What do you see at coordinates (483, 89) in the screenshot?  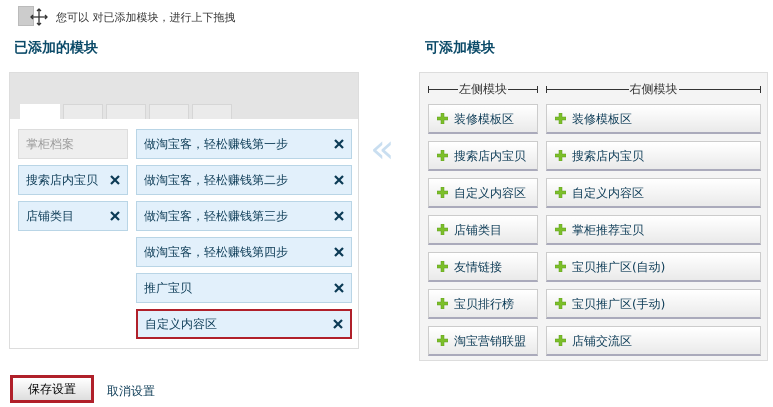 I see `column-header: 左侧模块` at bounding box center [483, 89].